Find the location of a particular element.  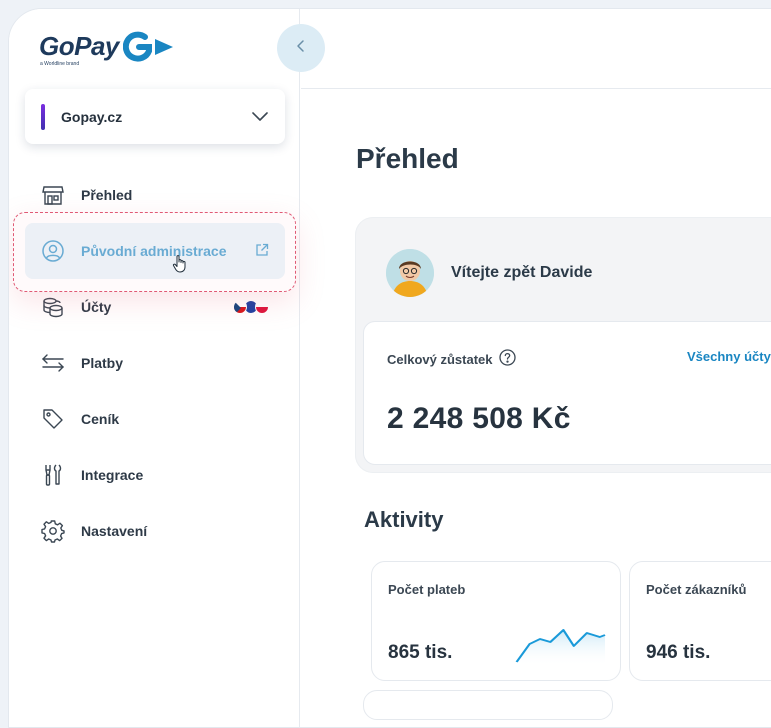

logo-text: GoPay is located at coordinates (79, 46).